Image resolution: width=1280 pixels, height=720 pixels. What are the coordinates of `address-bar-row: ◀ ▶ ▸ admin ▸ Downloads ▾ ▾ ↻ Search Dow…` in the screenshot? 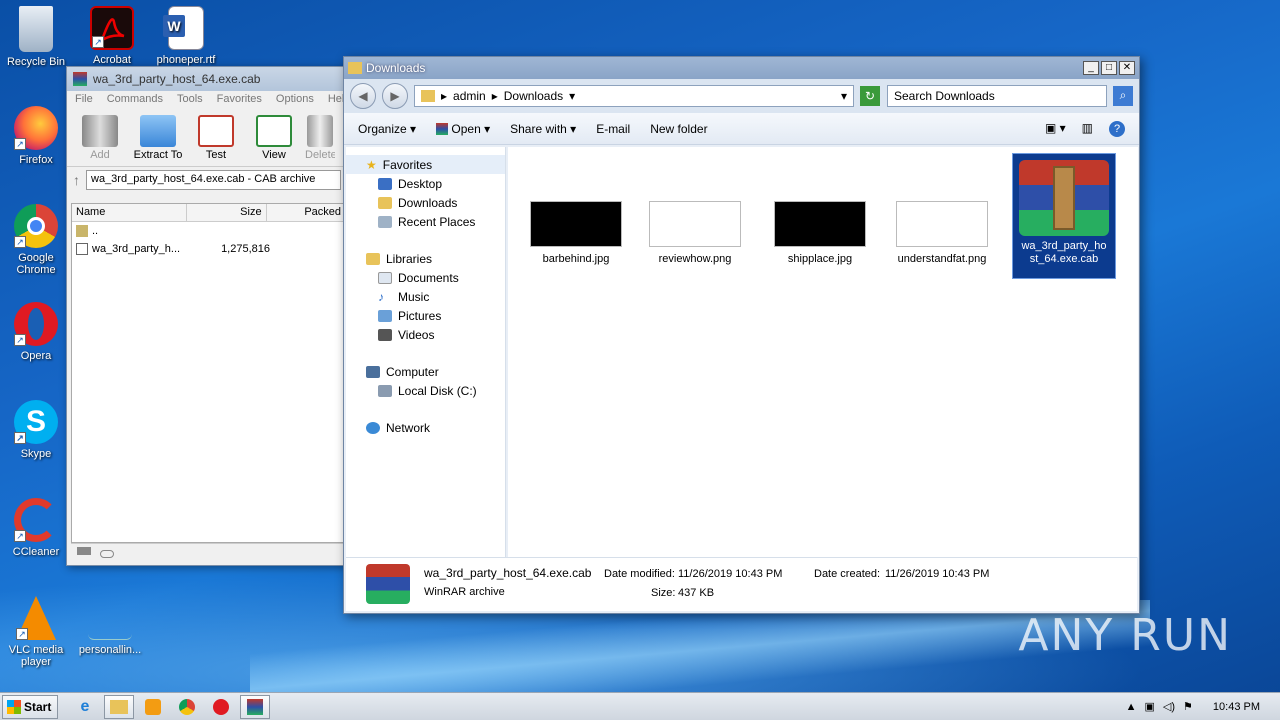 It's located at (741, 96).